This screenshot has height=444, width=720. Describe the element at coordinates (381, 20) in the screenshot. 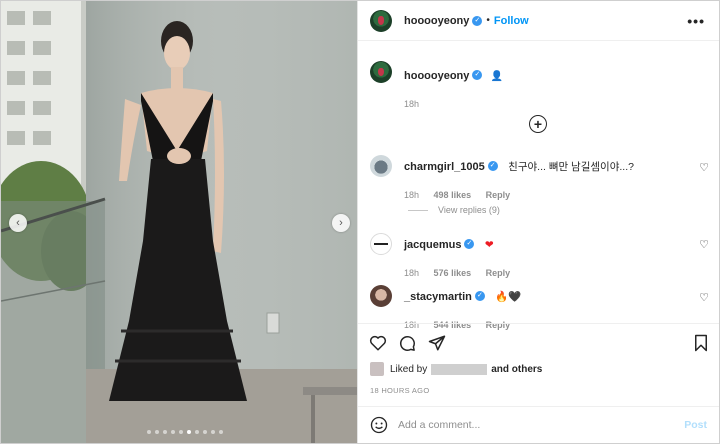

I see `author-avatar` at that location.